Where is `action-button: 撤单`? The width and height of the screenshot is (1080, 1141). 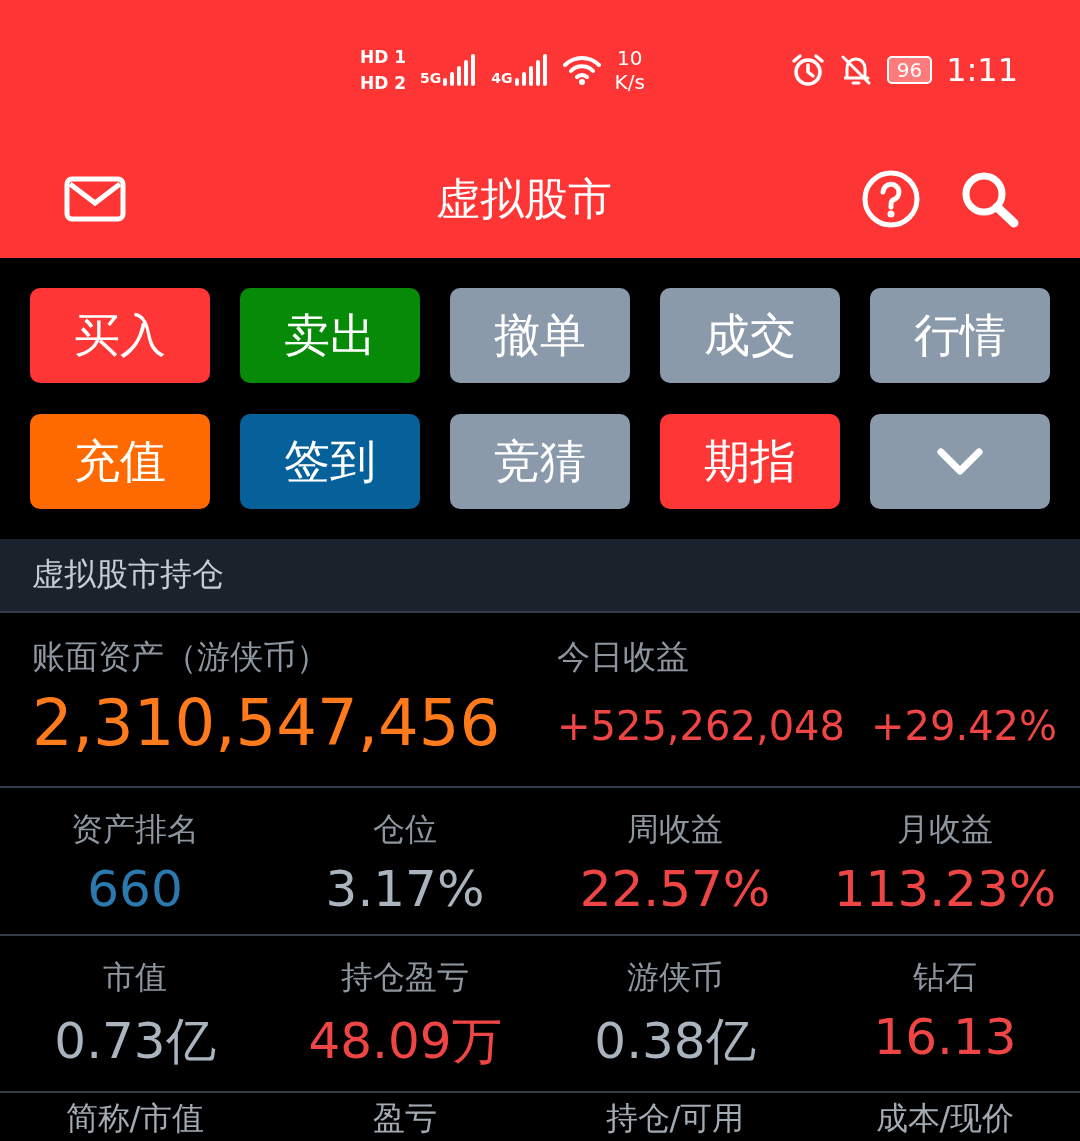 action-button: 撤单 is located at coordinates (540, 335).